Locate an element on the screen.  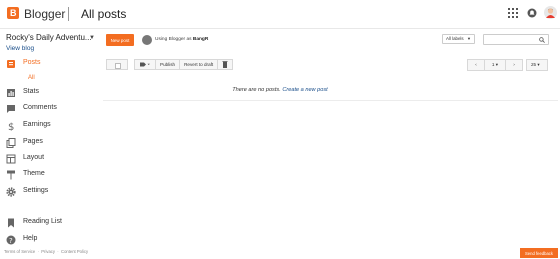
help-icon: ? is located at coordinates (11, 240).